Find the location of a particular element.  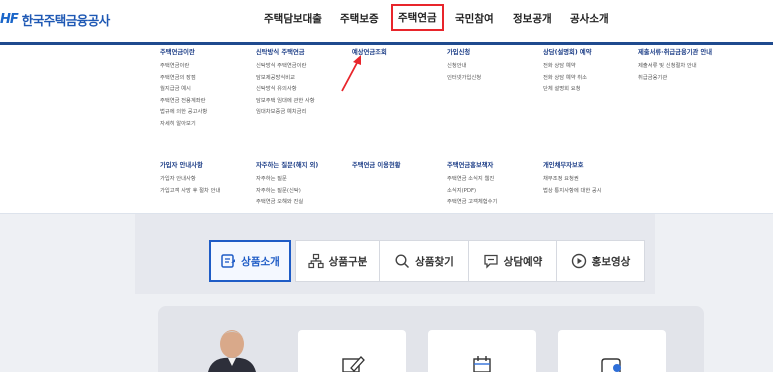

global-nav: 주택담보대출 주택보증 주택연금 국민참여 정보공개 공사소개 is located at coordinates (386, 21).